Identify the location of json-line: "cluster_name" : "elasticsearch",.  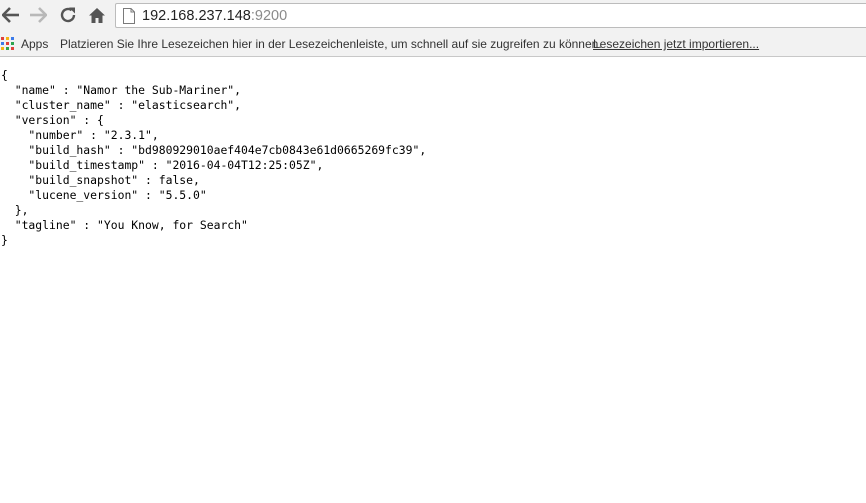
(121, 105).